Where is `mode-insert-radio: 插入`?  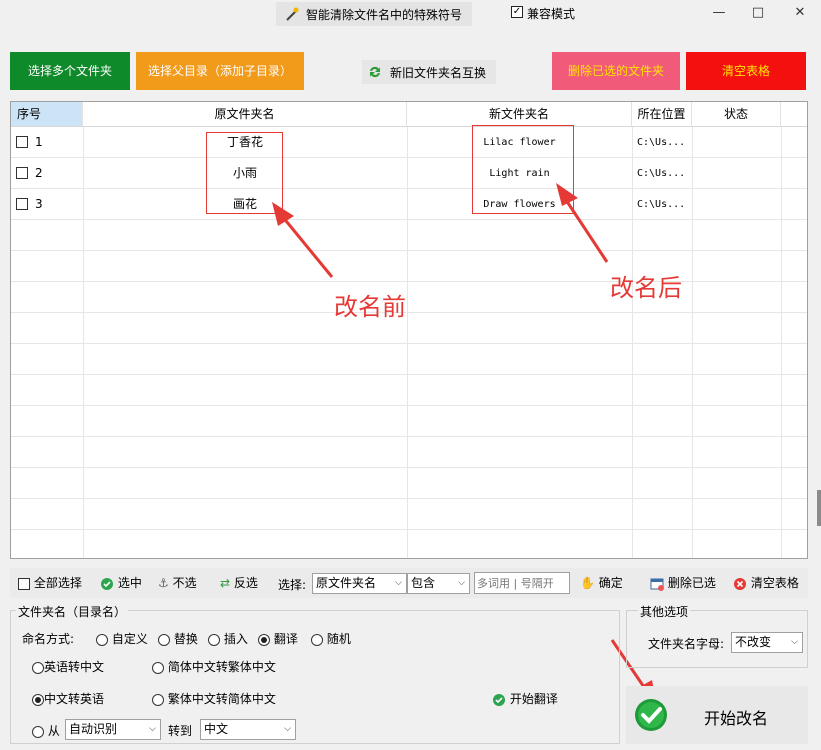
mode-insert-radio: 插入 is located at coordinates (228, 638).